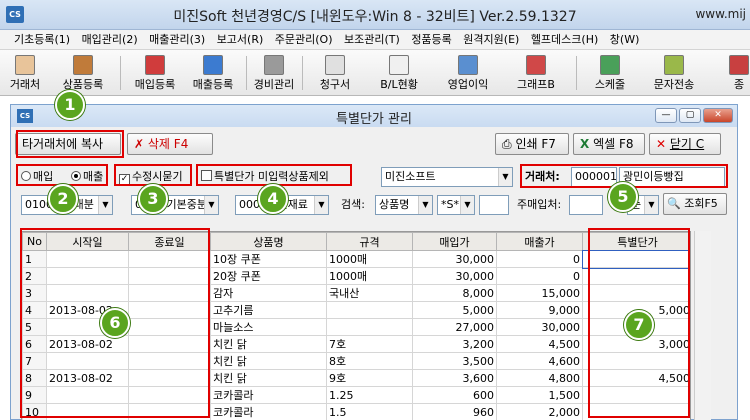 The width and height of the screenshot is (750, 420). Describe the element at coordinates (170, 144) in the screenshot. I see `delete-button: ✗ 삭제 F4` at that location.